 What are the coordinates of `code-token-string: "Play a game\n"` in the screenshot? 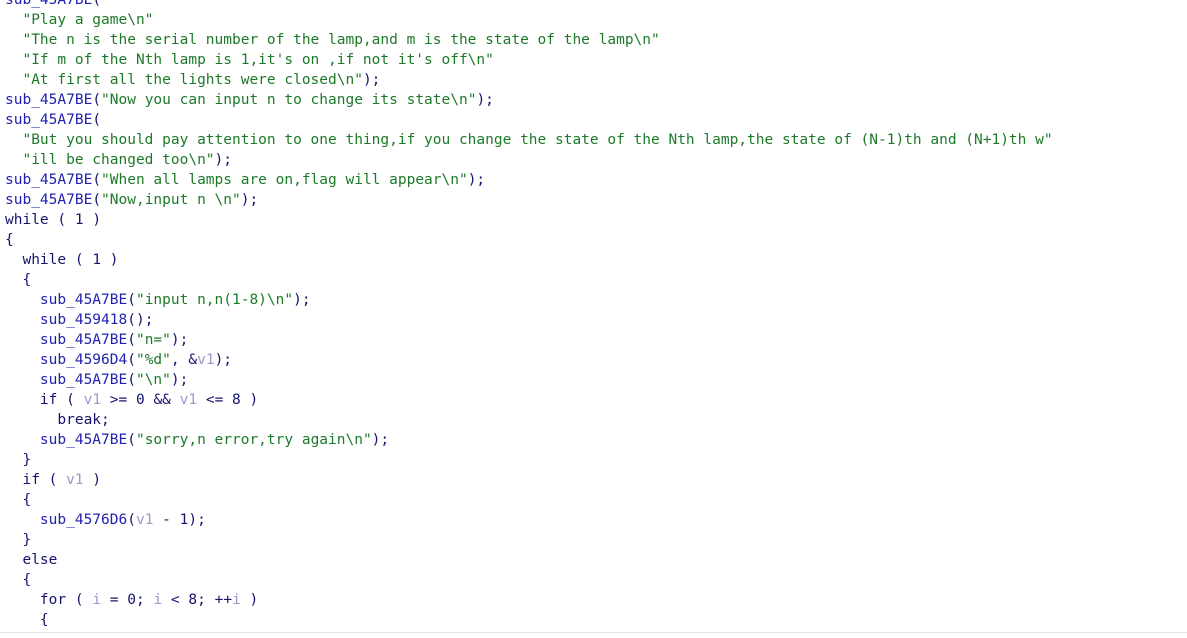 It's located at (88, 20).